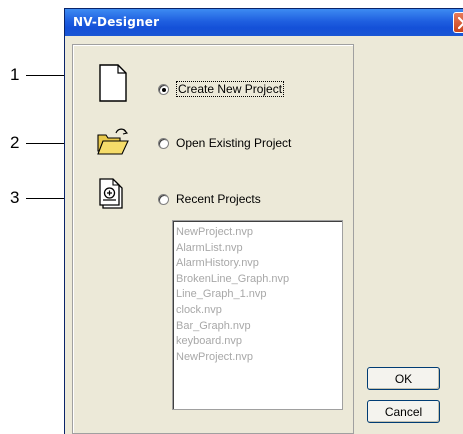 This screenshot has width=463, height=434. I want to click on recent-projects-radio, so click(163, 199).